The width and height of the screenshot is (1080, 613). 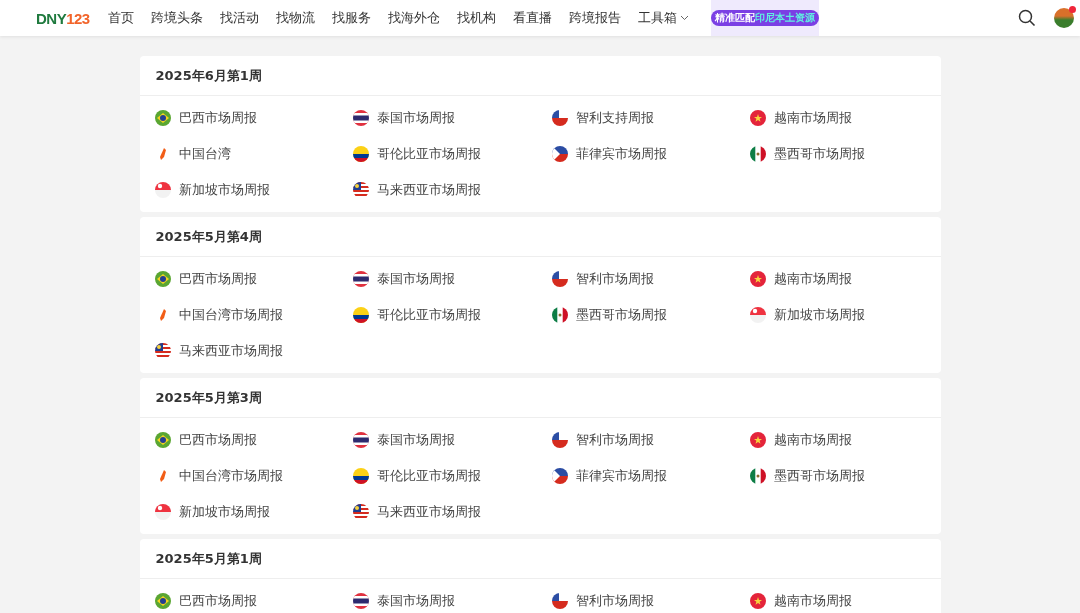 I want to click on nav-link: 看直播, so click(x=532, y=18).